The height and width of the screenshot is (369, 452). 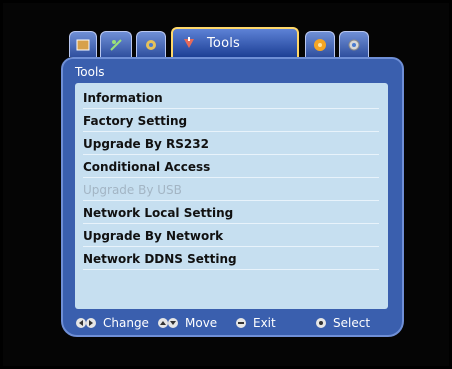 I want to click on orange-disc-icon, so click(x=320, y=44).